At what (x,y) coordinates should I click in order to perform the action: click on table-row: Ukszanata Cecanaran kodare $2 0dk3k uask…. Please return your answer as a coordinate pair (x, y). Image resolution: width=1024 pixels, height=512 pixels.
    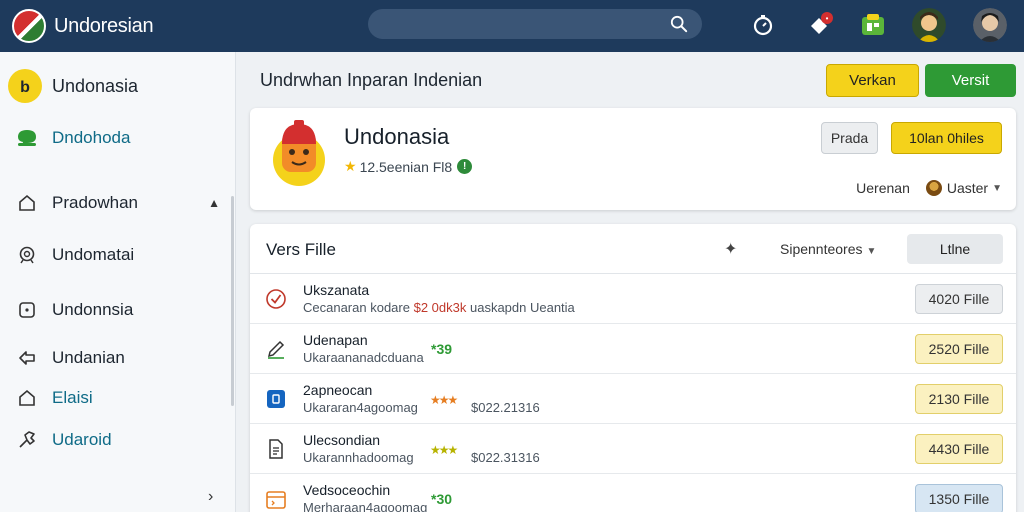
    Looking at the image, I should click on (633, 299).